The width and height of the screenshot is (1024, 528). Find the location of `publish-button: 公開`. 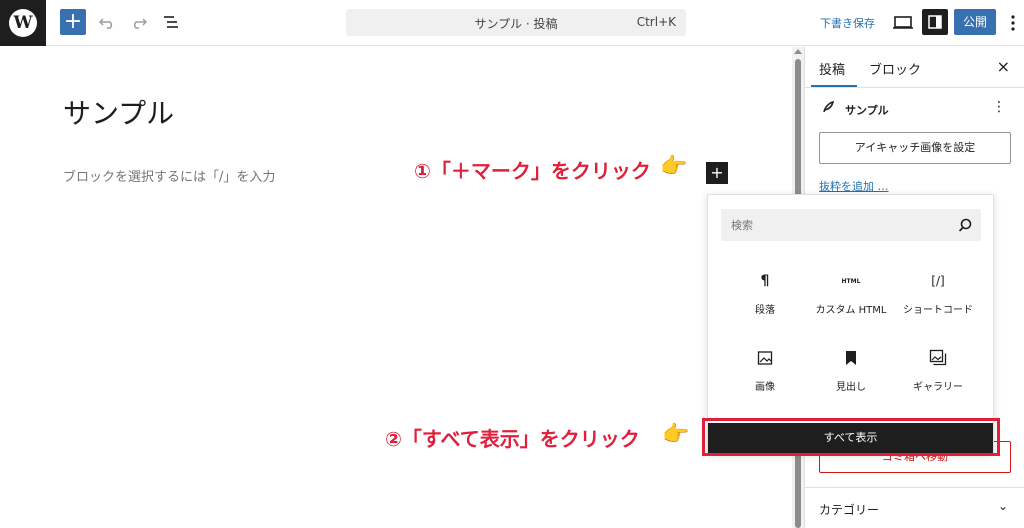

publish-button: 公開 is located at coordinates (975, 22).